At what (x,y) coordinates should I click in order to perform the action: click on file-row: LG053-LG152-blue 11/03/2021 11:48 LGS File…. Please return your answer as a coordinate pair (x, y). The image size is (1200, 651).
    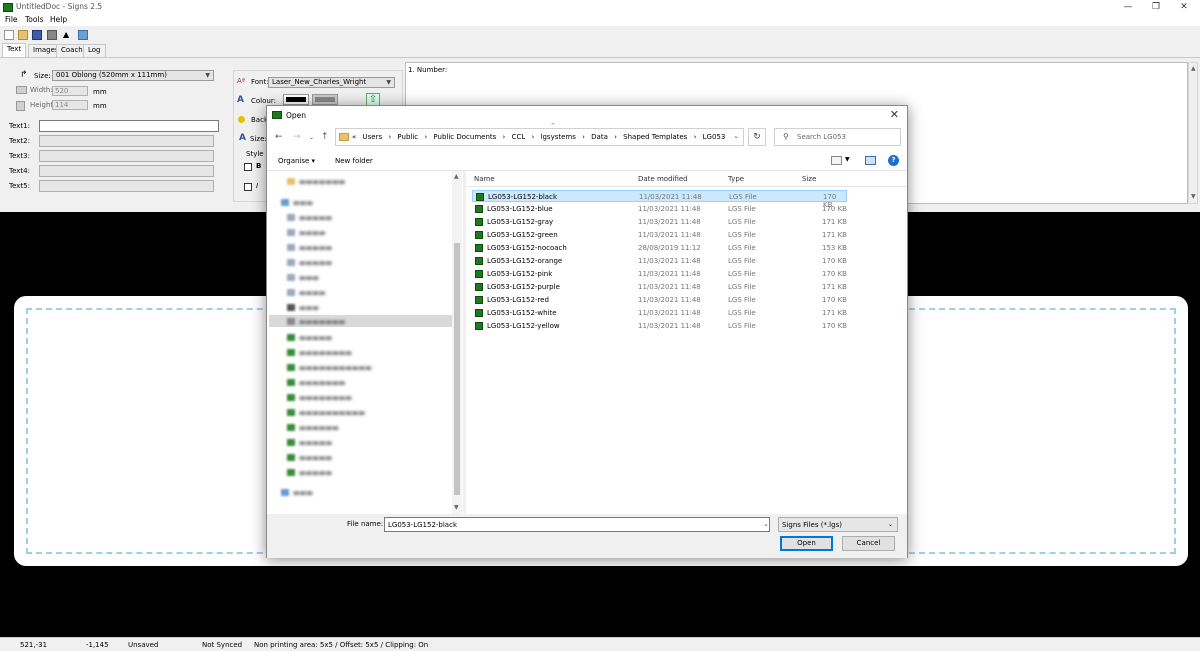
    Looking at the image, I should click on (659, 209).